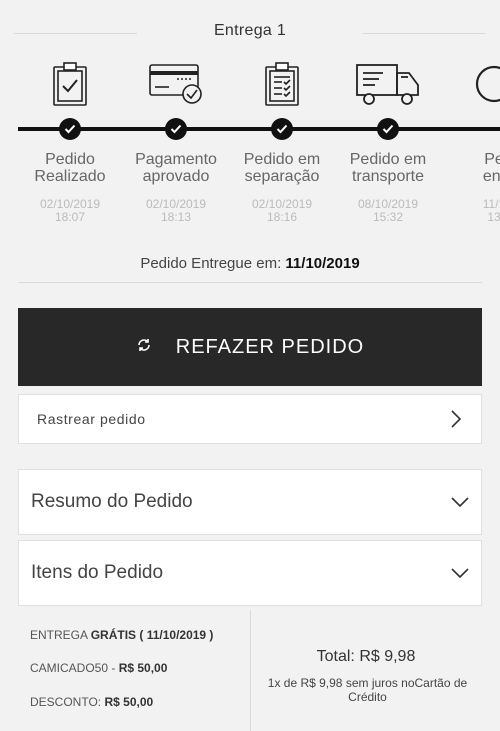 This screenshot has width=500, height=731. What do you see at coordinates (91, 419) in the screenshot?
I see `track-order-label: Rastrear pedido` at bounding box center [91, 419].